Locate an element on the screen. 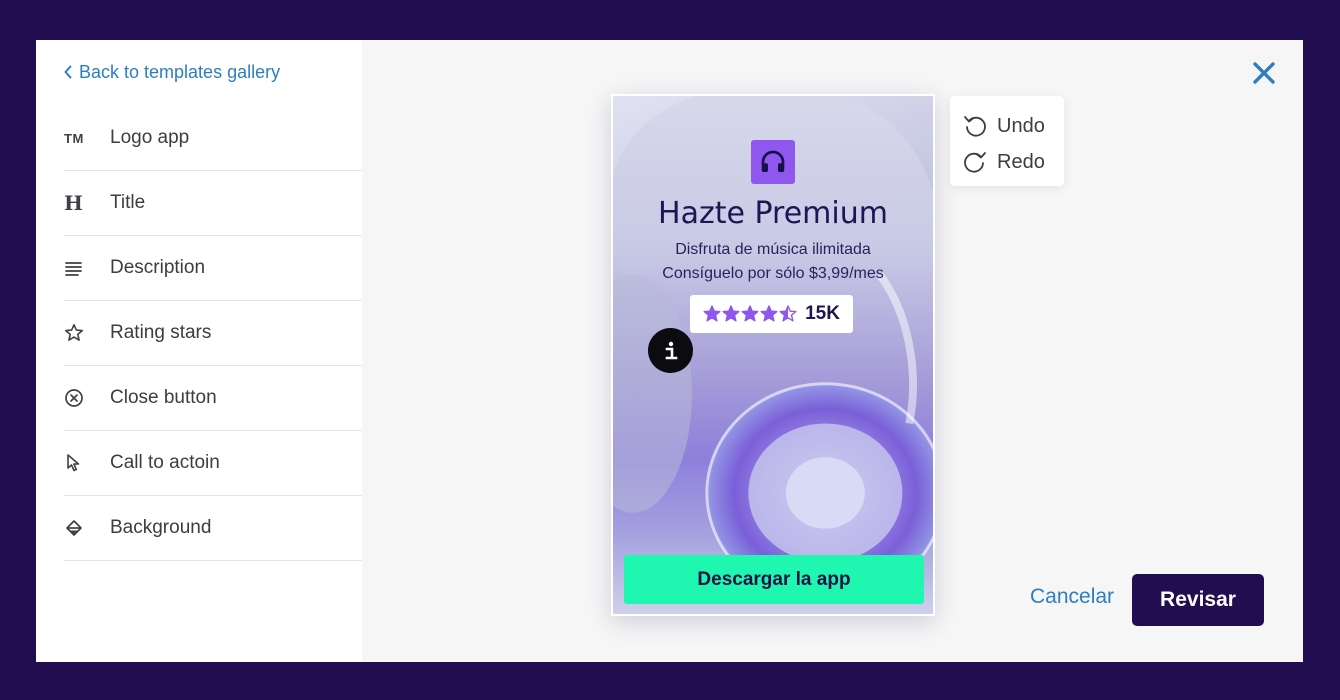  history-panel: Undo Redo is located at coordinates (1007, 141).